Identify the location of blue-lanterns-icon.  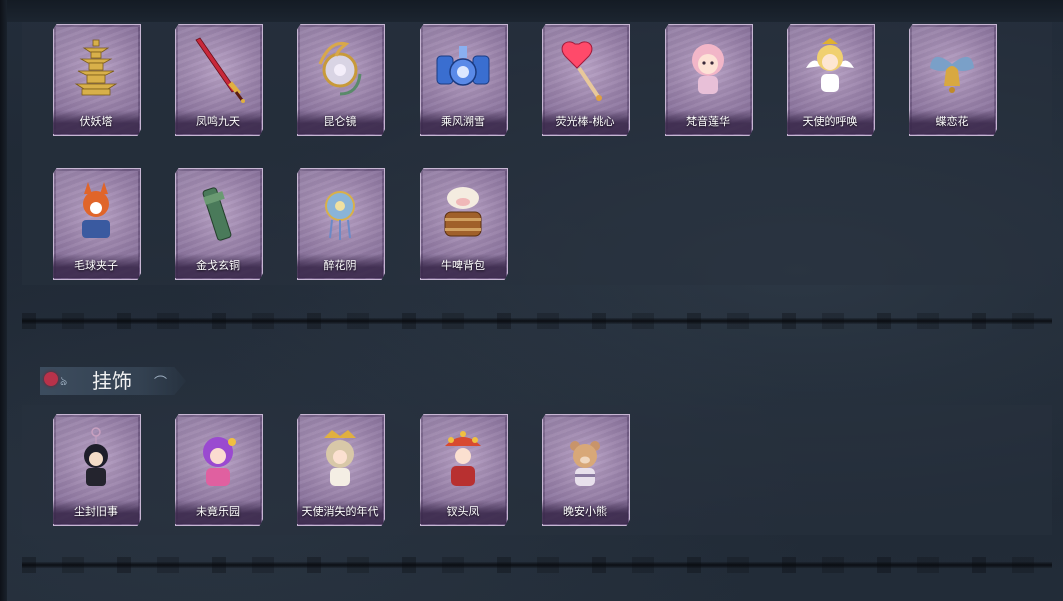
(463, 69).